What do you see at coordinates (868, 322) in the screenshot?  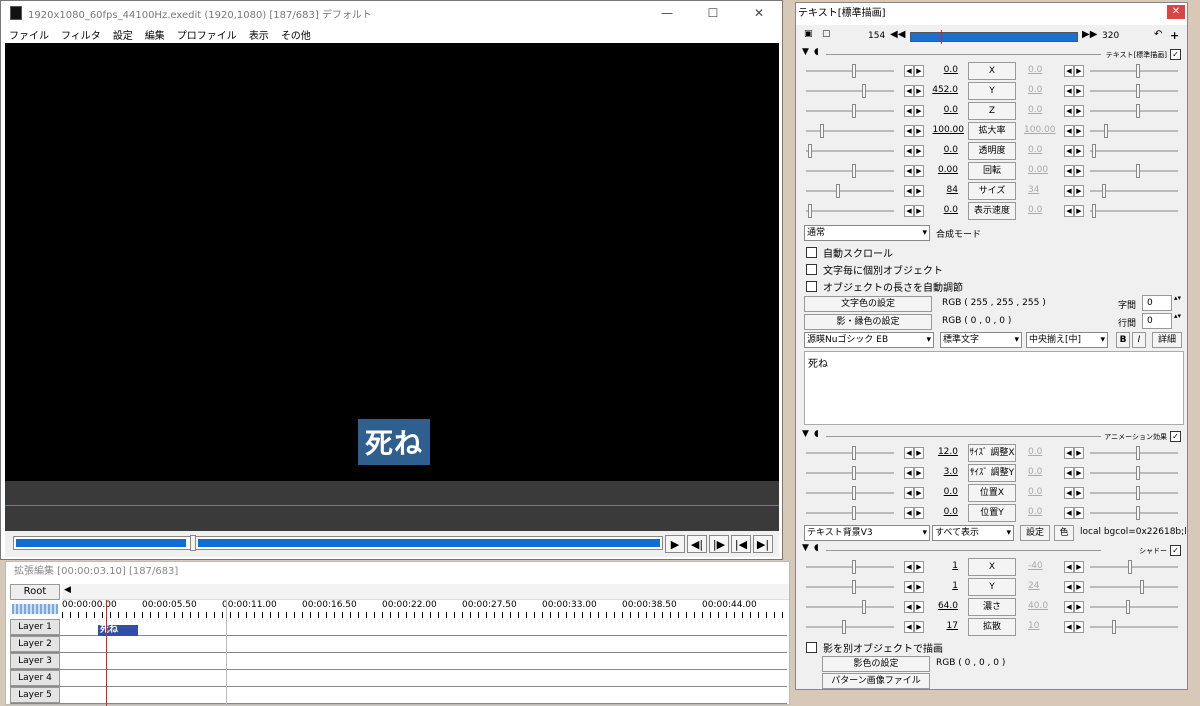 I see `shadow-color-button: 影・縁色の設定` at bounding box center [868, 322].